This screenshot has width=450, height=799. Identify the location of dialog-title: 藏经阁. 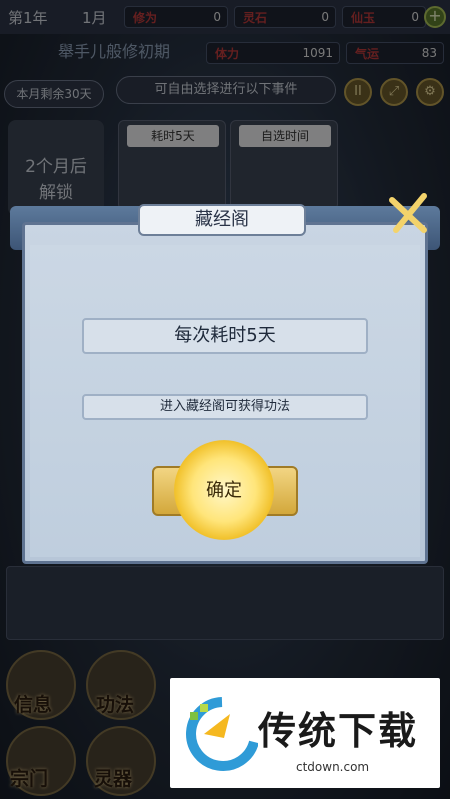
(222, 220).